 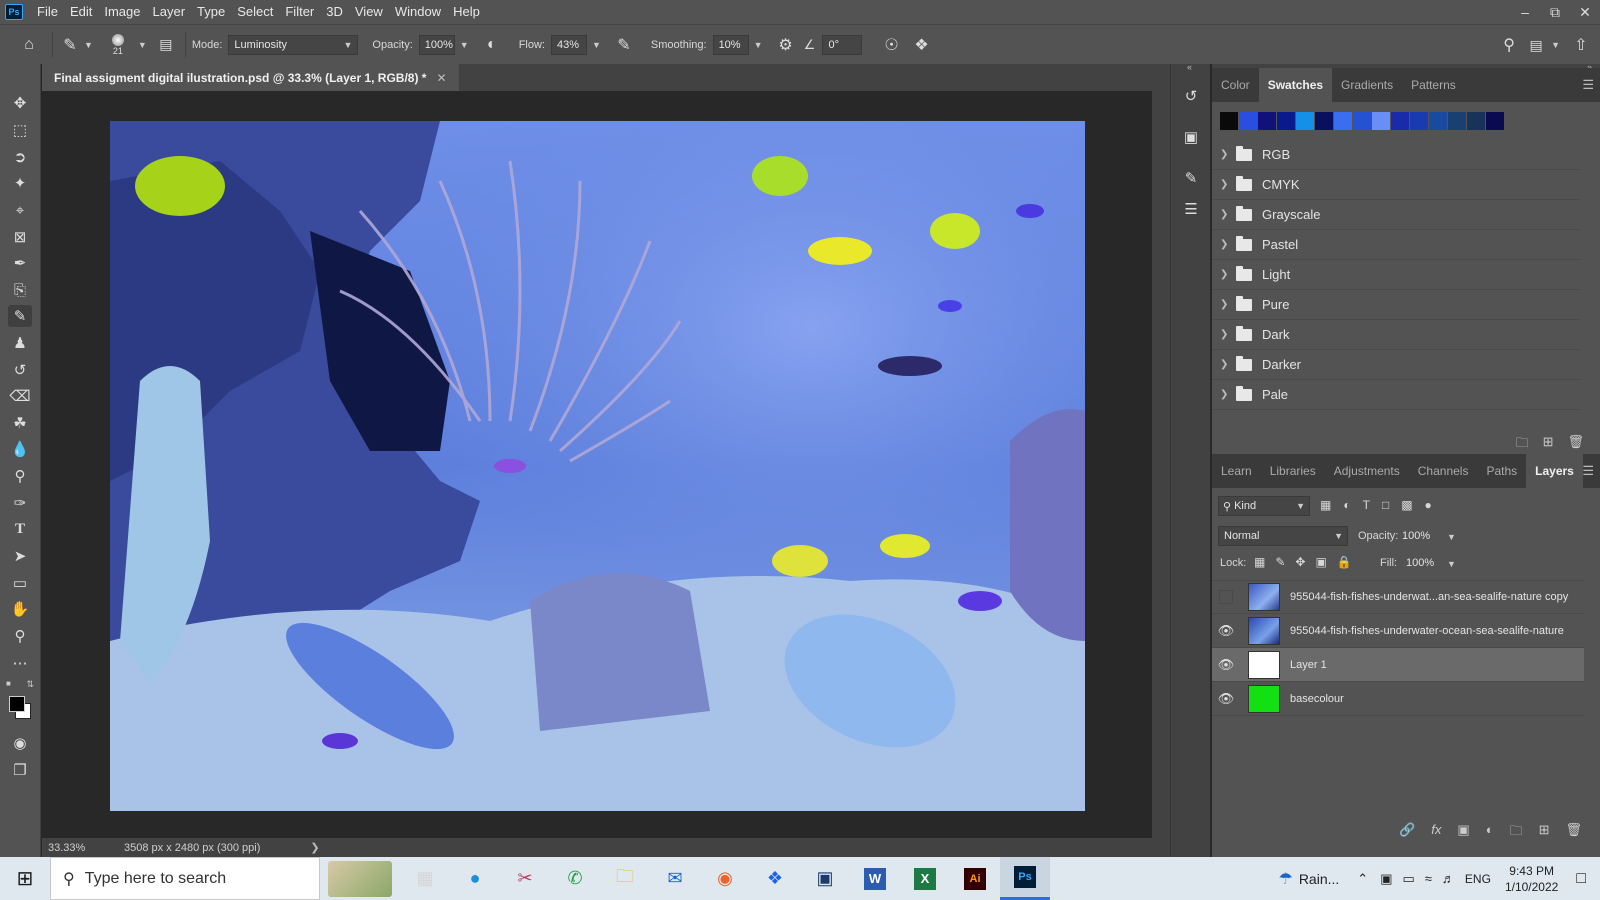 What do you see at coordinates (20, 770) in the screenshot?
I see `screen-mode-icon: ❐` at bounding box center [20, 770].